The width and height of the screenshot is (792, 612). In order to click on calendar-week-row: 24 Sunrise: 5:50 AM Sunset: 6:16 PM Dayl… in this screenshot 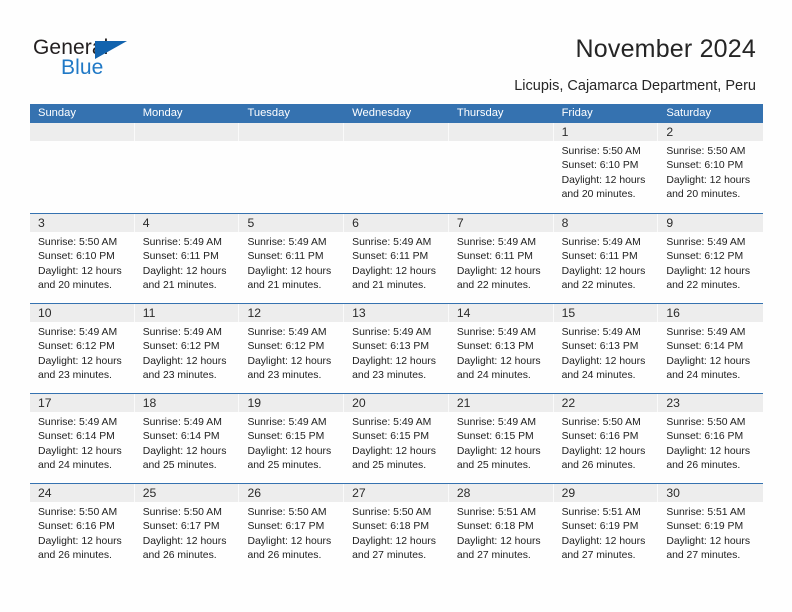, I will do `click(397, 528)`.